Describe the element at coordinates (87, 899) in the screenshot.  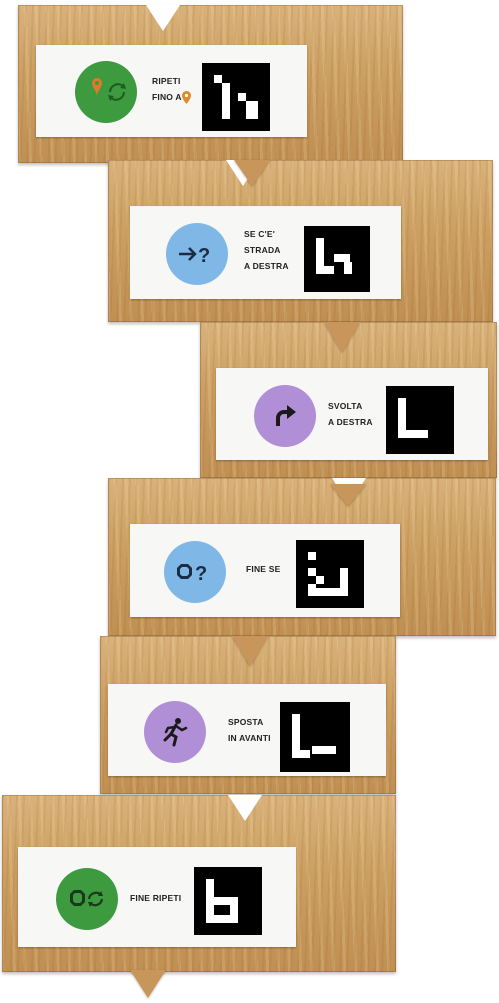
I see `green-circle-end-repeat-icon` at that location.